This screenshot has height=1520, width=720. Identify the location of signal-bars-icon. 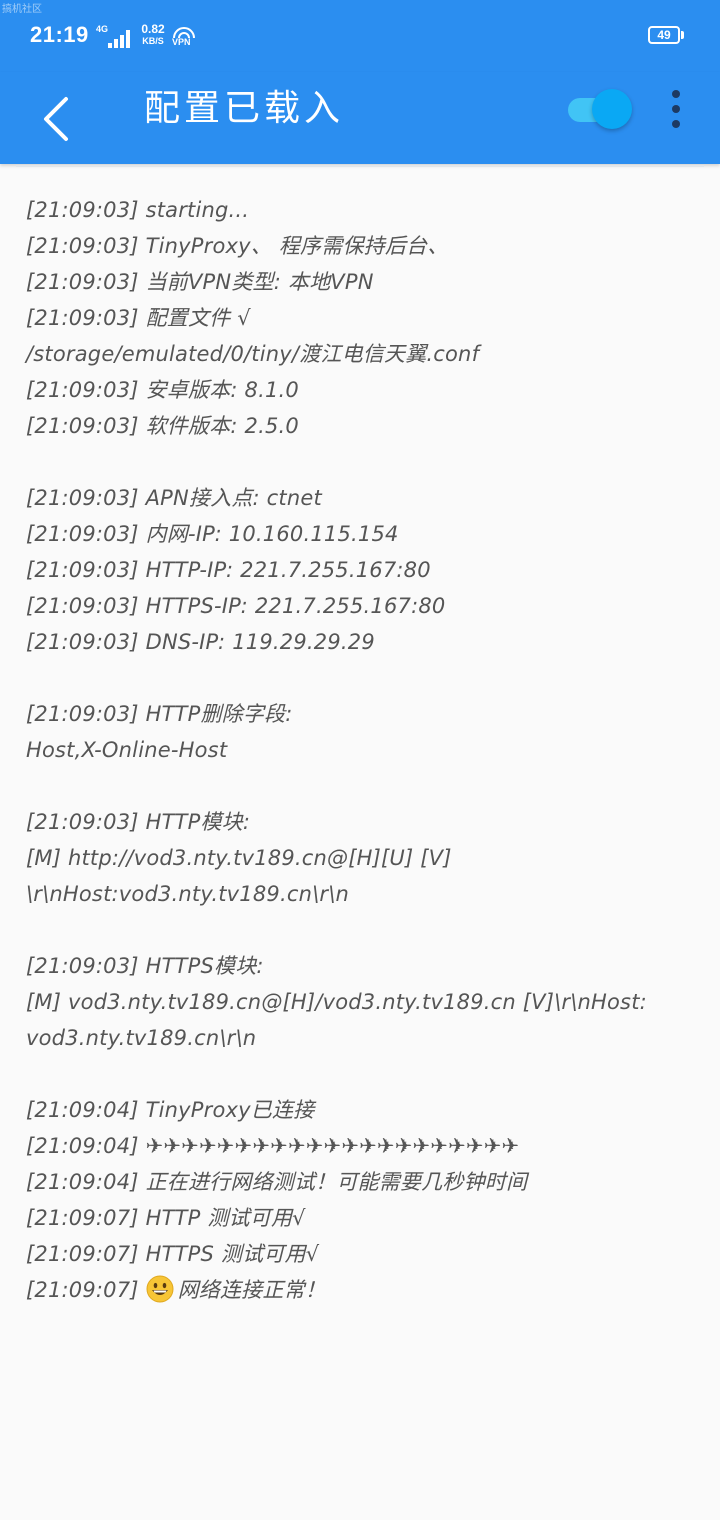
(119, 39).